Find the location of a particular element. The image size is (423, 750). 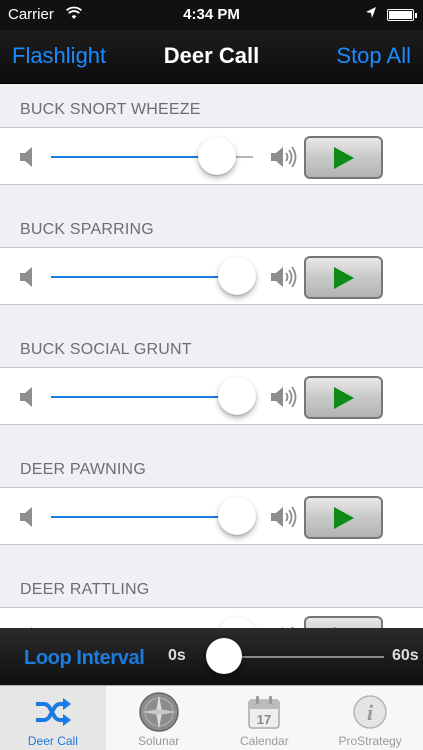

call-section: BUCK SOCIAL GRUNT is located at coordinates (211, 375).